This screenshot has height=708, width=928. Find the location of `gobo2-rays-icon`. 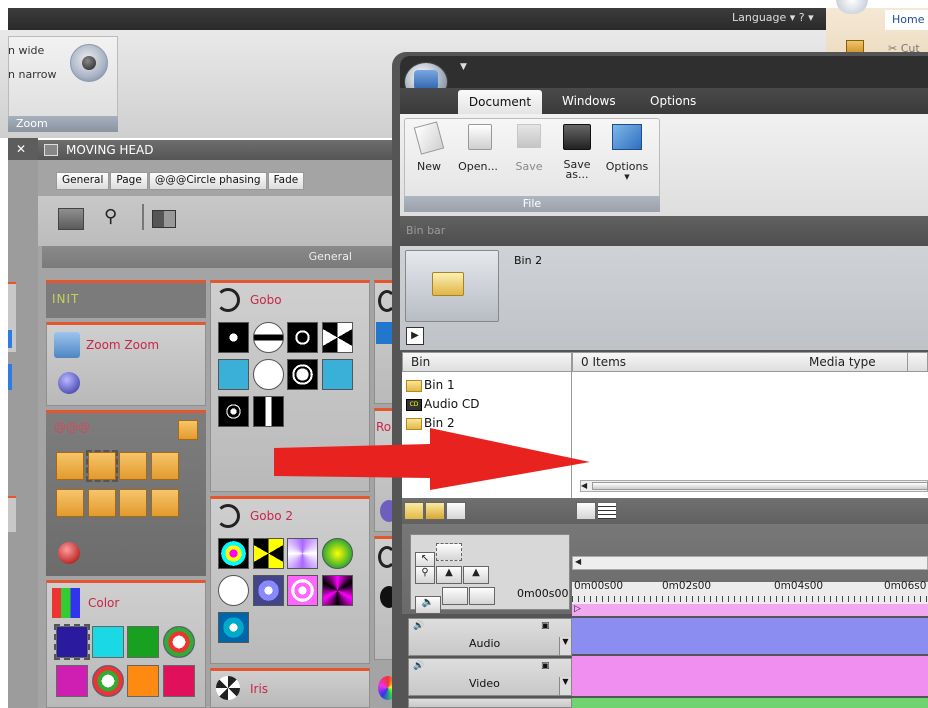

gobo2-rays-icon is located at coordinates (337, 590).